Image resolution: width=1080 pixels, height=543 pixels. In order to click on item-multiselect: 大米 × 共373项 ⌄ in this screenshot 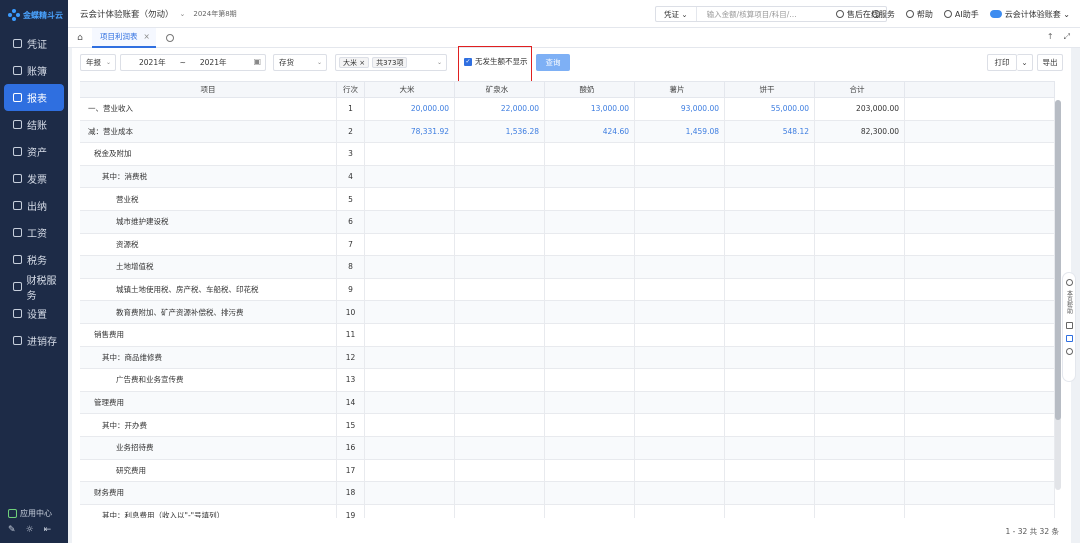, I will do `click(391, 62)`.